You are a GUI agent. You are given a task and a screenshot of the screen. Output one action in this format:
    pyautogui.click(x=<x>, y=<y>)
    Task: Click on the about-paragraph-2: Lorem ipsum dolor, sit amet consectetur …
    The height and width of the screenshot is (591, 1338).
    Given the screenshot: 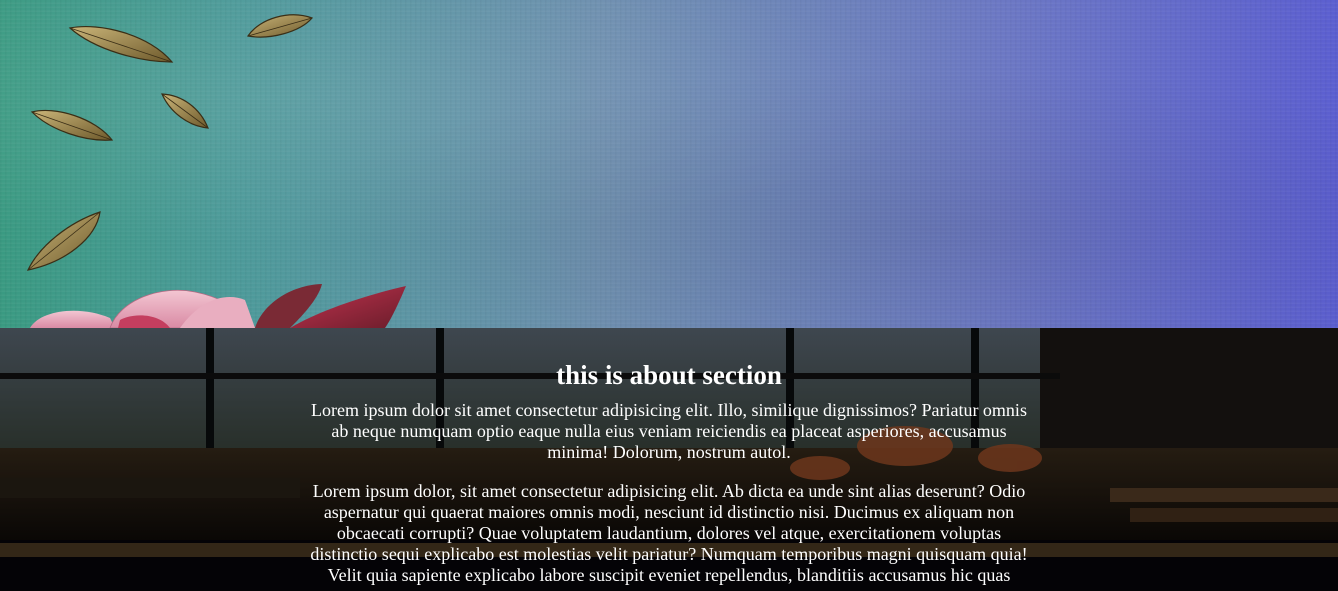 What is the action you would take?
    pyautogui.click(x=669, y=533)
    